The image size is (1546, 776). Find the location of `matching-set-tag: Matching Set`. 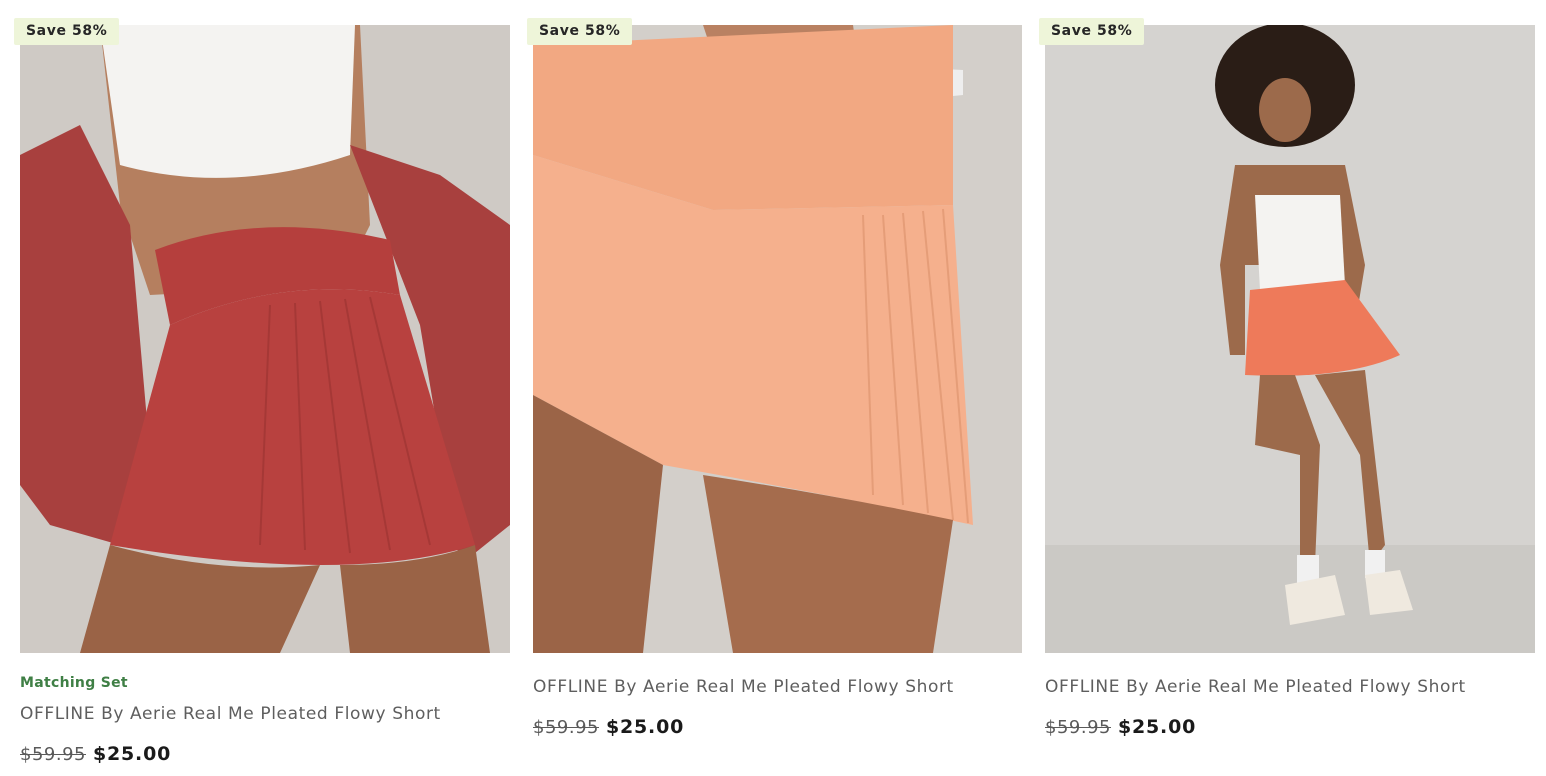

matching-set-tag: Matching Set is located at coordinates (74, 683).